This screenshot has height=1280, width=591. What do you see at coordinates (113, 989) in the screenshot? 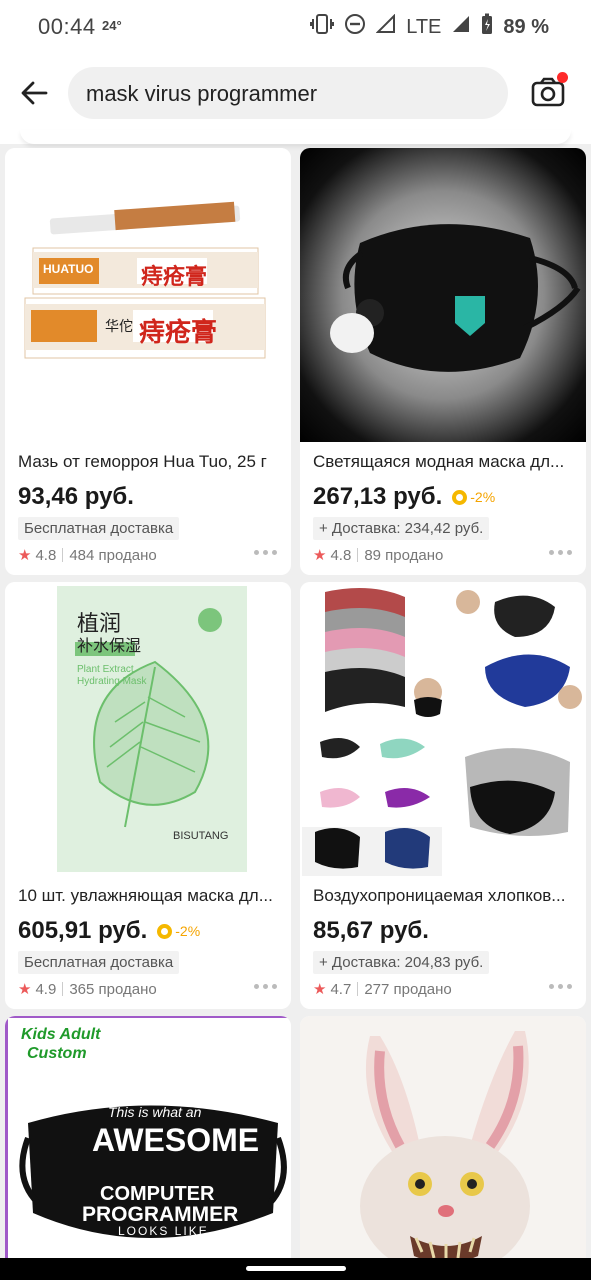
I see `sold-count: 365 продано` at bounding box center [113, 989].